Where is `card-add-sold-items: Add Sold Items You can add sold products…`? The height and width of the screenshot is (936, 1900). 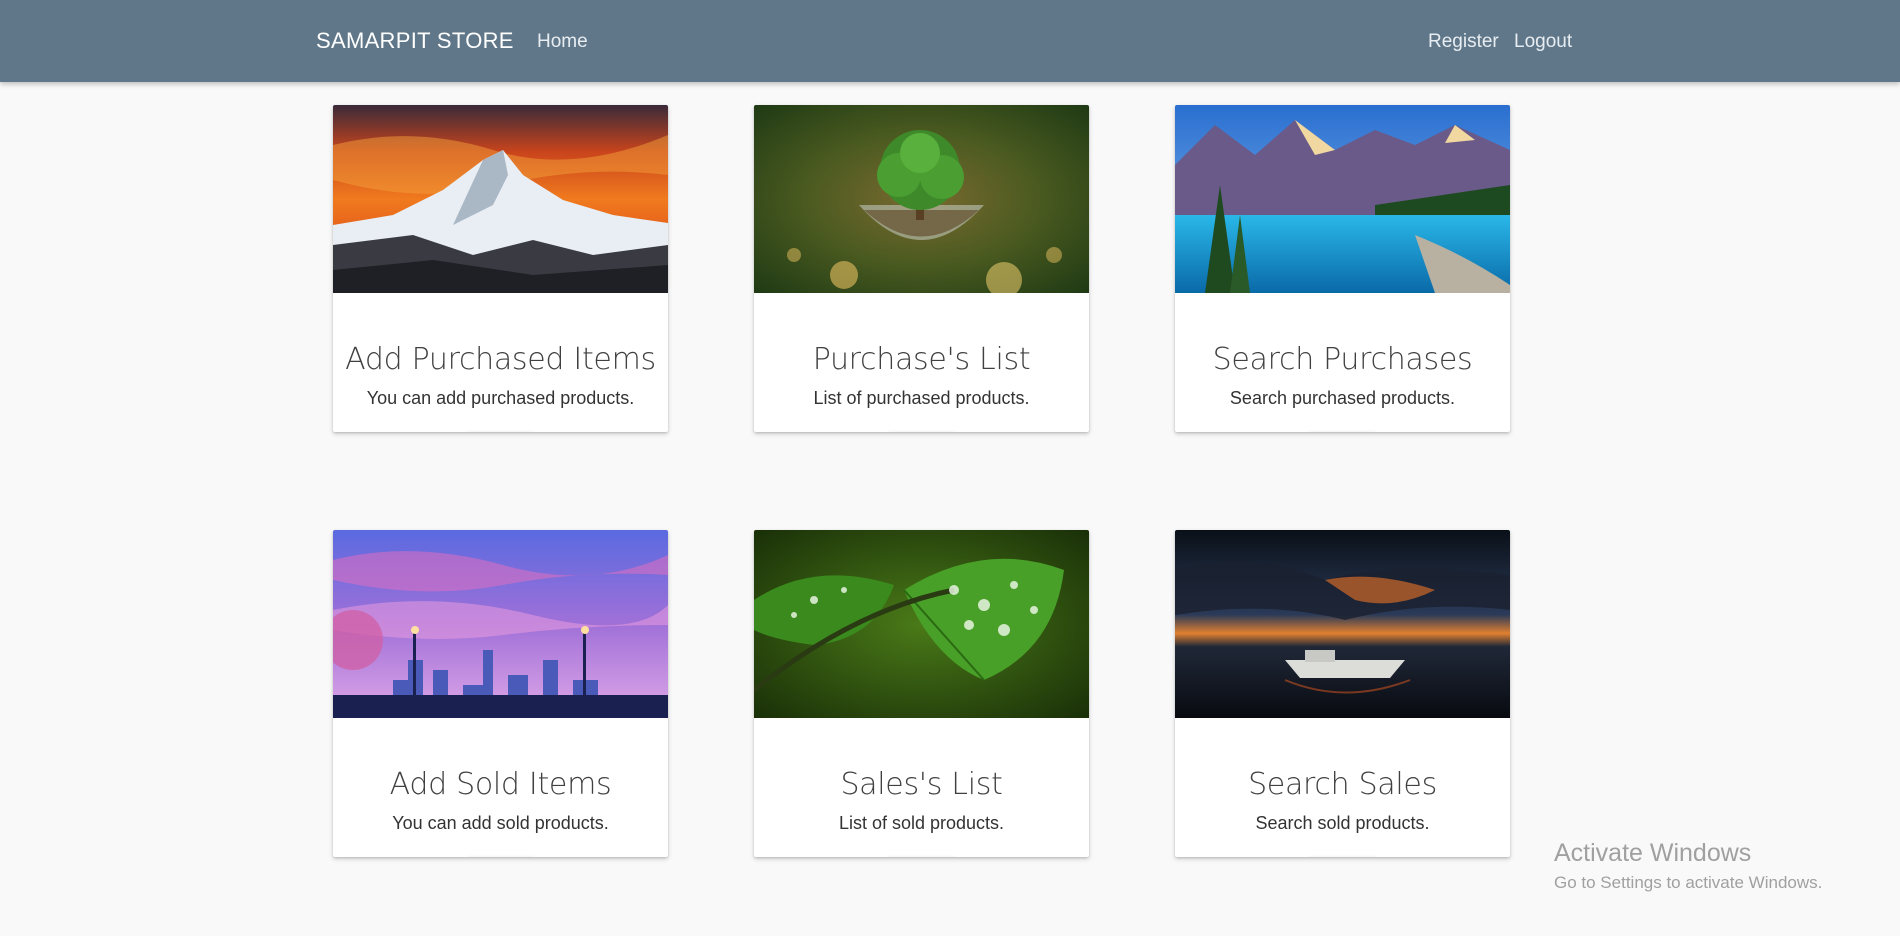 card-add-sold-items: Add Sold Items You can add sold products… is located at coordinates (500, 693).